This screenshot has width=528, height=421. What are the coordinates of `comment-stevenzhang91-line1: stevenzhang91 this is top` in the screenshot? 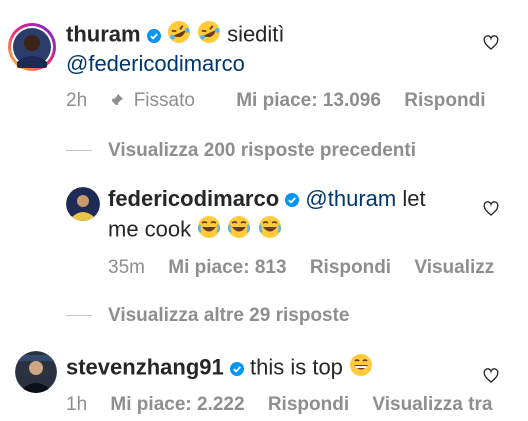 It's located at (219, 368).